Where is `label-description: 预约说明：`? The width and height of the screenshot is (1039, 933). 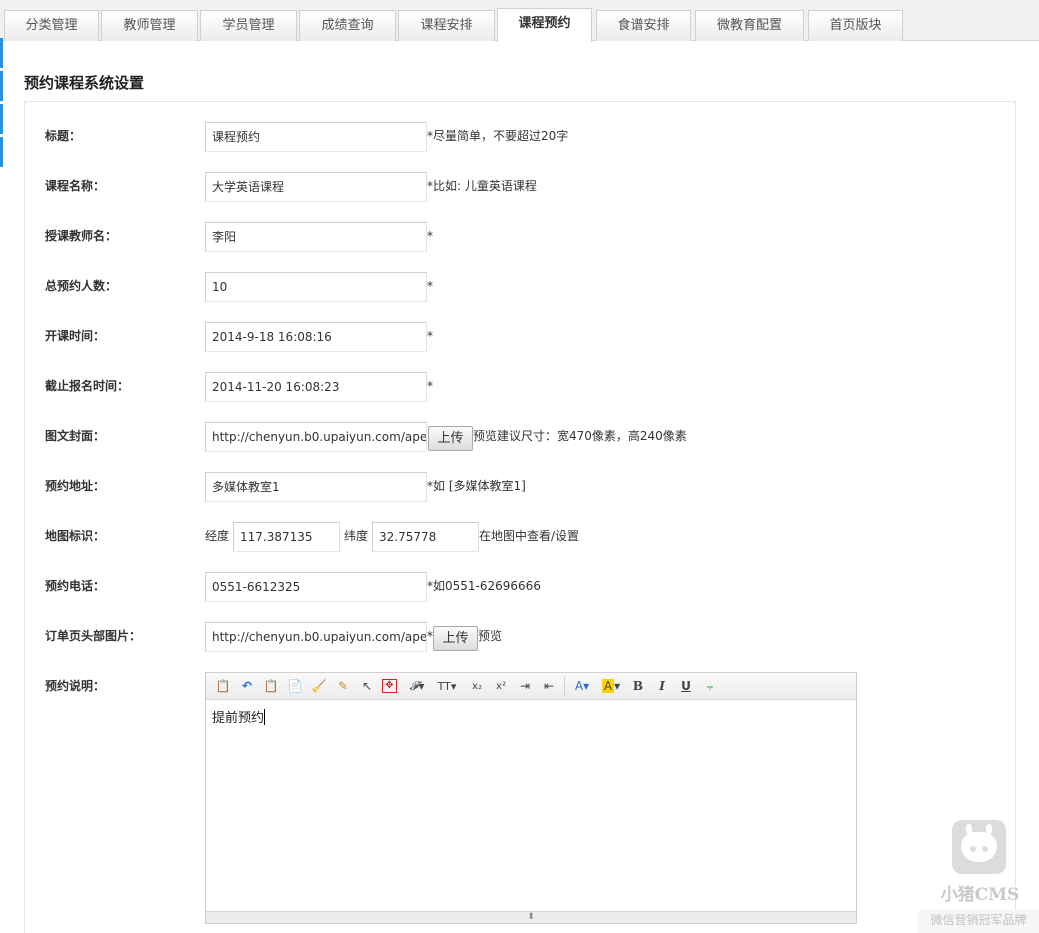 label-description: 预约说明： is located at coordinates (75, 686).